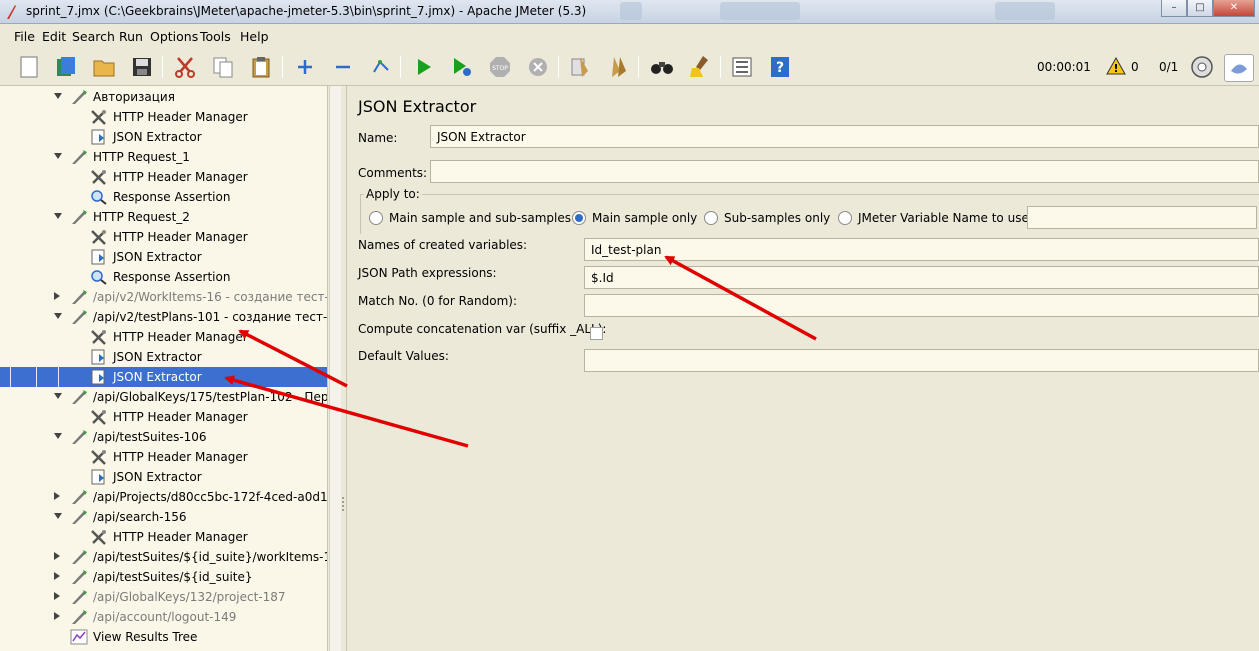 This screenshot has width=1259, height=651. Describe the element at coordinates (381, 67) in the screenshot. I see `toggle-icon` at that location.